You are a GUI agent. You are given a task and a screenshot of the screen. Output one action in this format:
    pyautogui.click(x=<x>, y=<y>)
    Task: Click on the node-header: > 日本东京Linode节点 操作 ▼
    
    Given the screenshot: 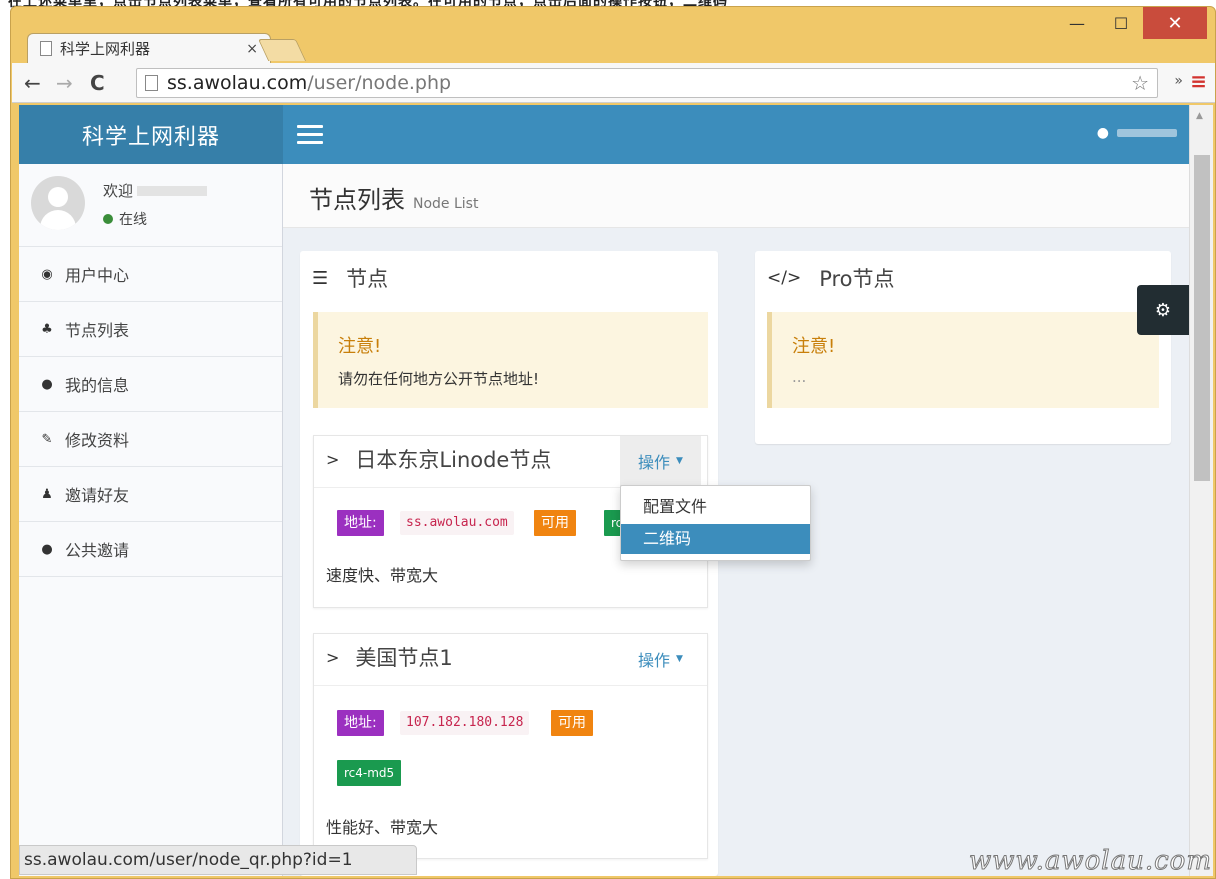 What is the action you would take?
    pyautogui.click(x=510, y=462)
    